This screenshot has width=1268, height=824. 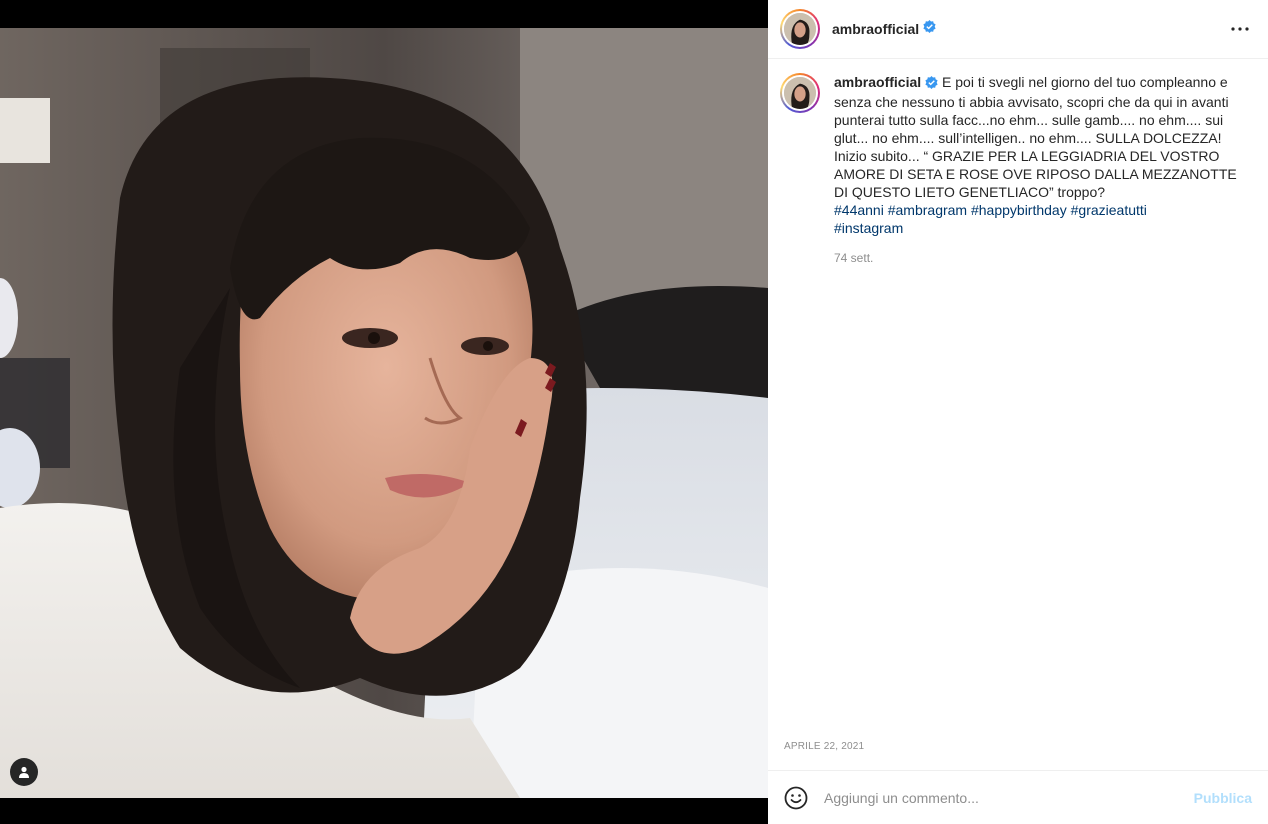 What do you see at coordinates (824, 746) in the screenshot?
I see `post-date: APRILE 22, 2021` at bounding box center [824, 746].